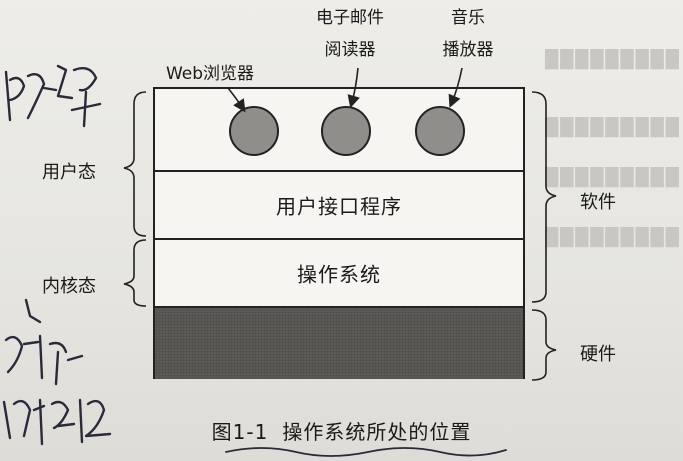  Describe the element at coordinates (57, 255) in the screenshot. I see `handwritten-annotations` at that location.